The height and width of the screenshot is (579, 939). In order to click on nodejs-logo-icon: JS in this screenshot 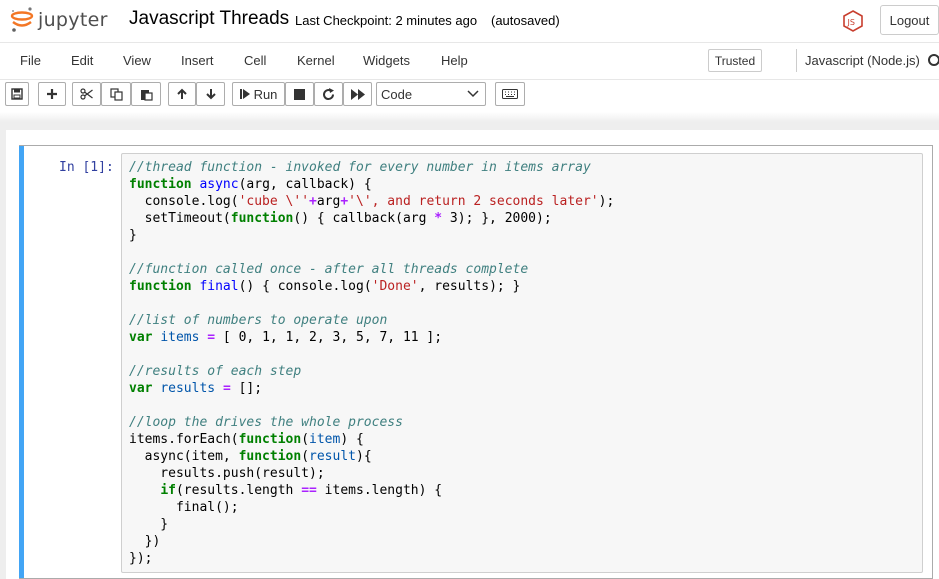, I will do `click(853, 21)`.